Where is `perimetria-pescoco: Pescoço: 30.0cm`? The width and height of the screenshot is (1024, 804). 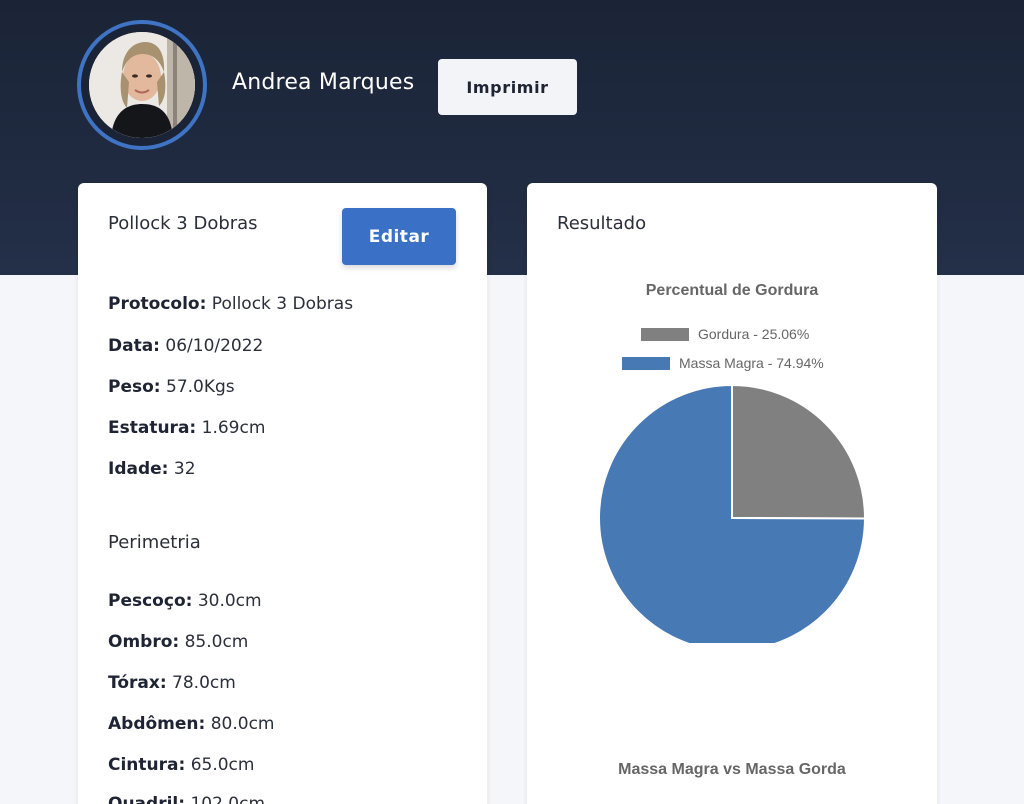 perimetria-pescoco: Pescoço: 30.0cm is located at coordinates (185, 601).